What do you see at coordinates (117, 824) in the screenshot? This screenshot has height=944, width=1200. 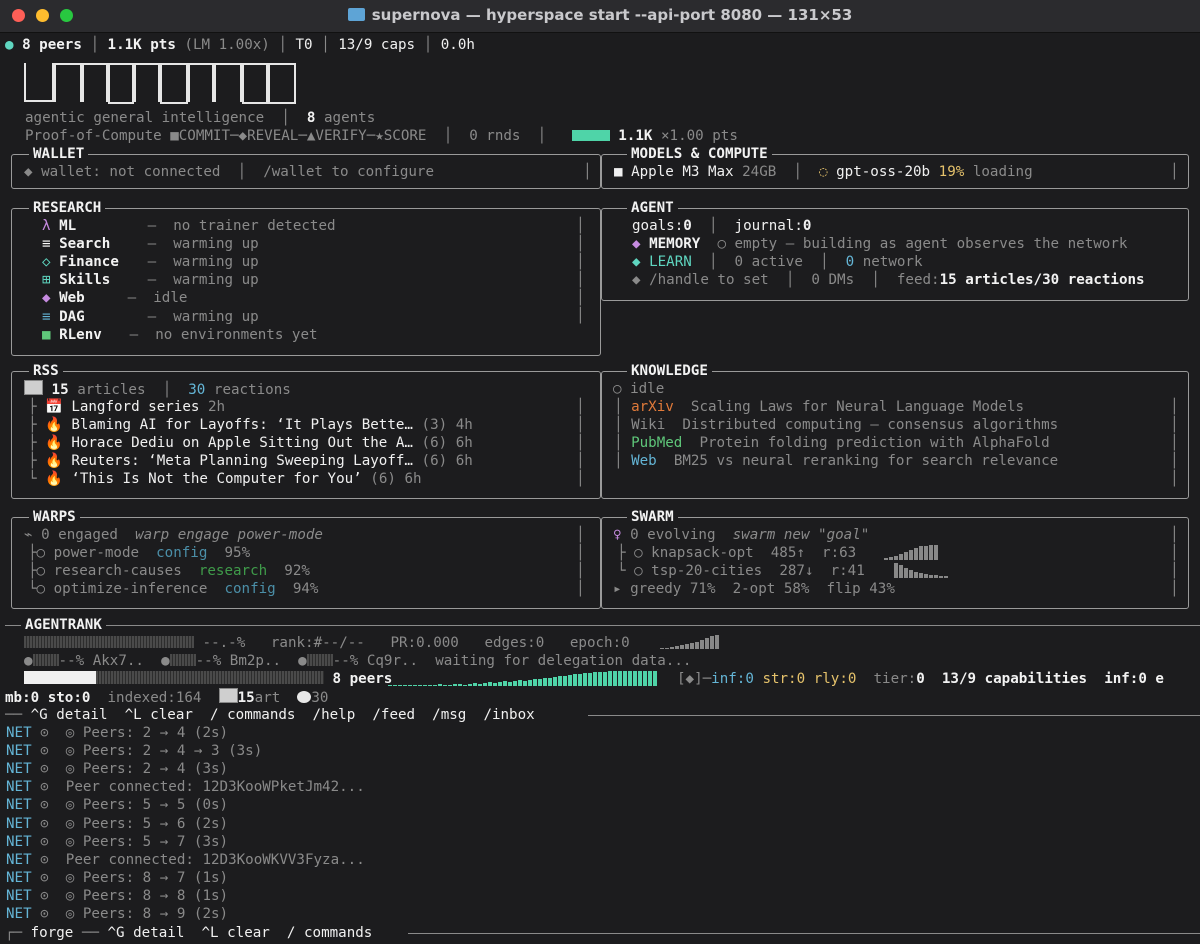 I see `log-line: NET ⊙ ◎ Peers: 5 → 6 (2s)` at bounding box center [117, 824].